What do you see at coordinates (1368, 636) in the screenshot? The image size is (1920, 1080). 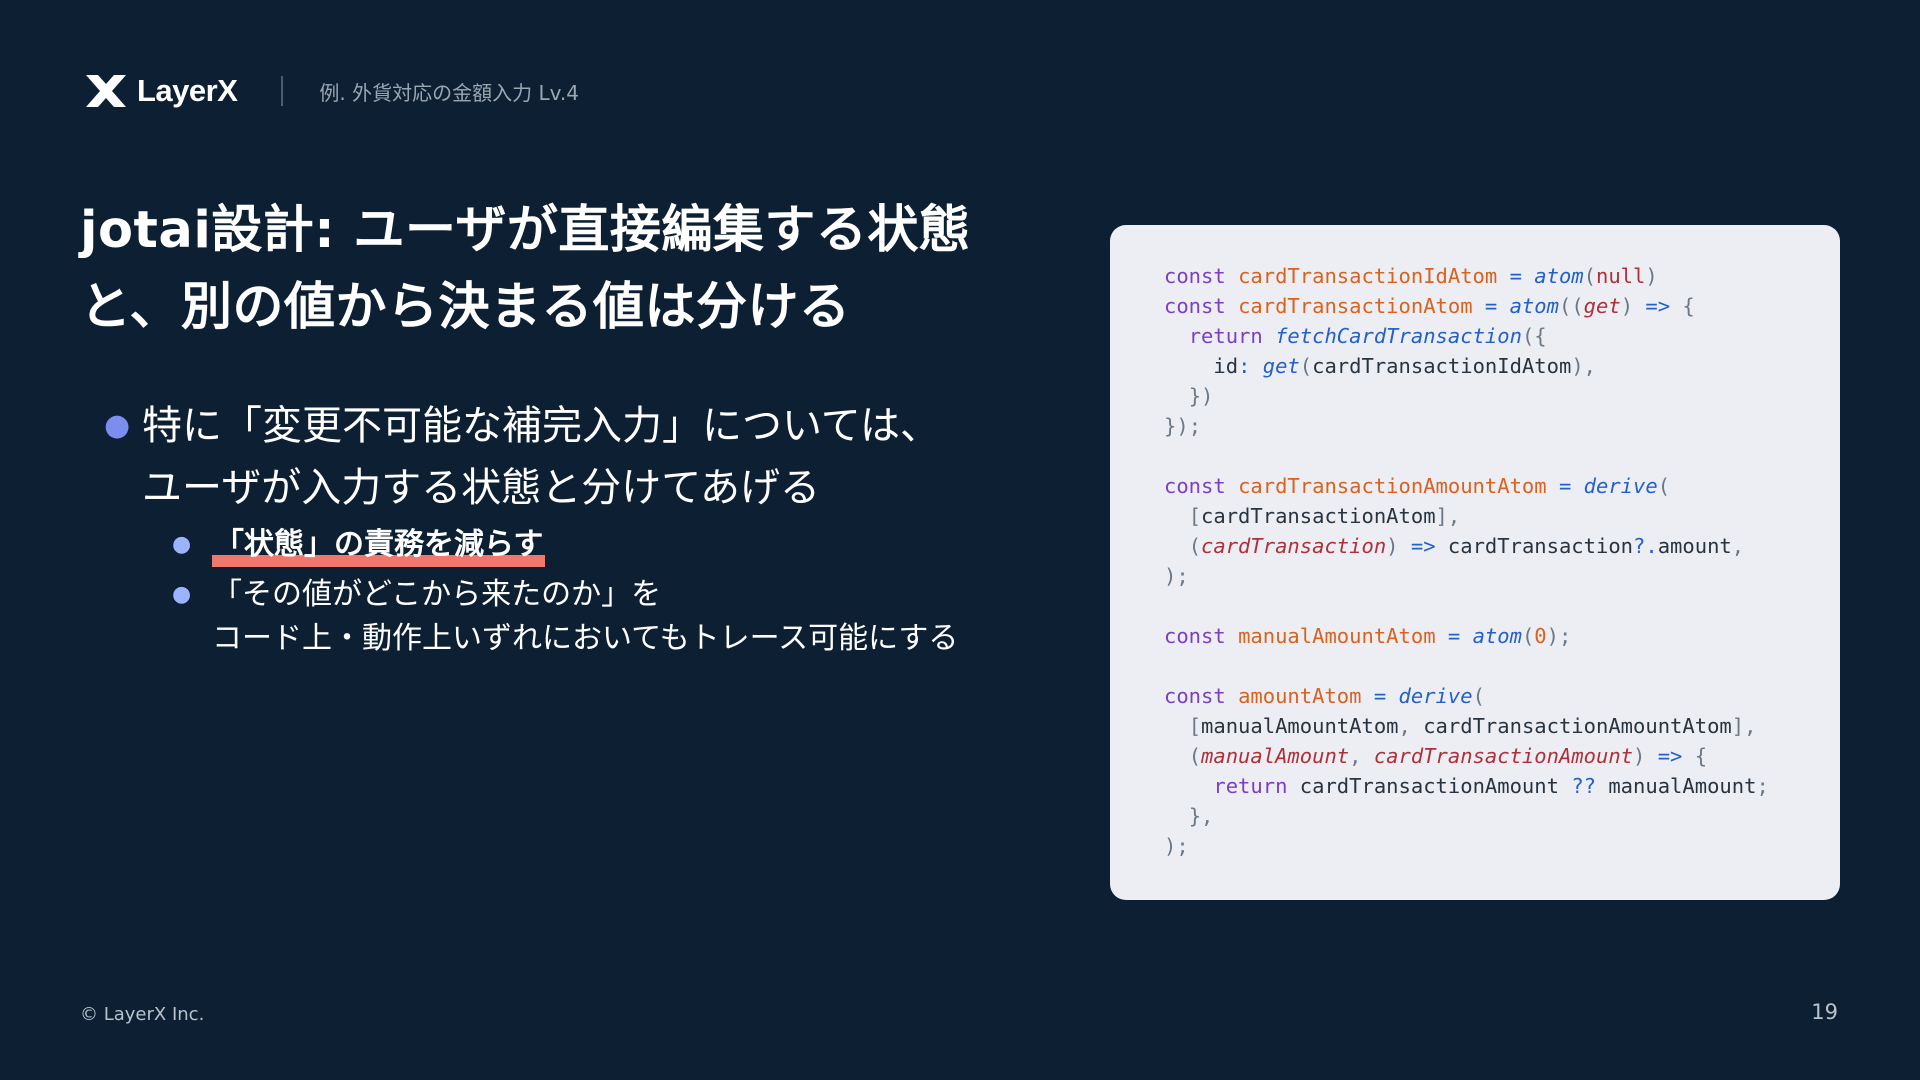 I see `code-line: const manualAmountAtom = atom(0);` at bounding box center [1368, 636].